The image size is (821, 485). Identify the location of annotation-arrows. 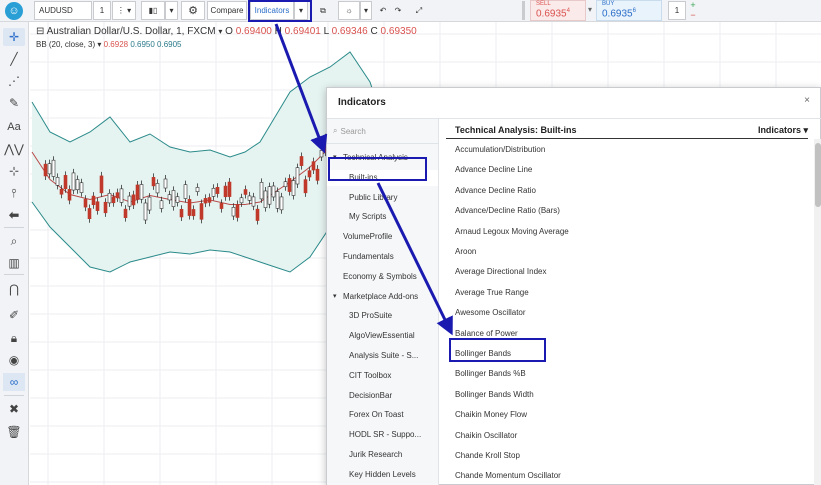
(363, 179).